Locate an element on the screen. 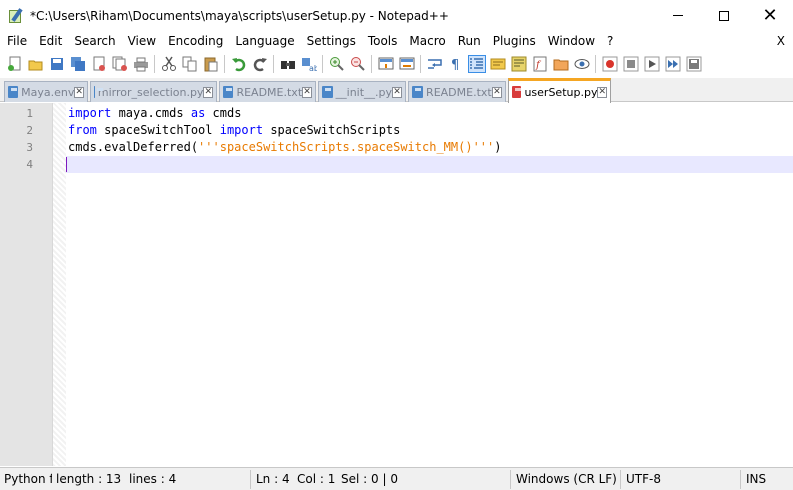 This screenshot has width=793, height=490. menu-view: View is located at coordinates (141, 41).